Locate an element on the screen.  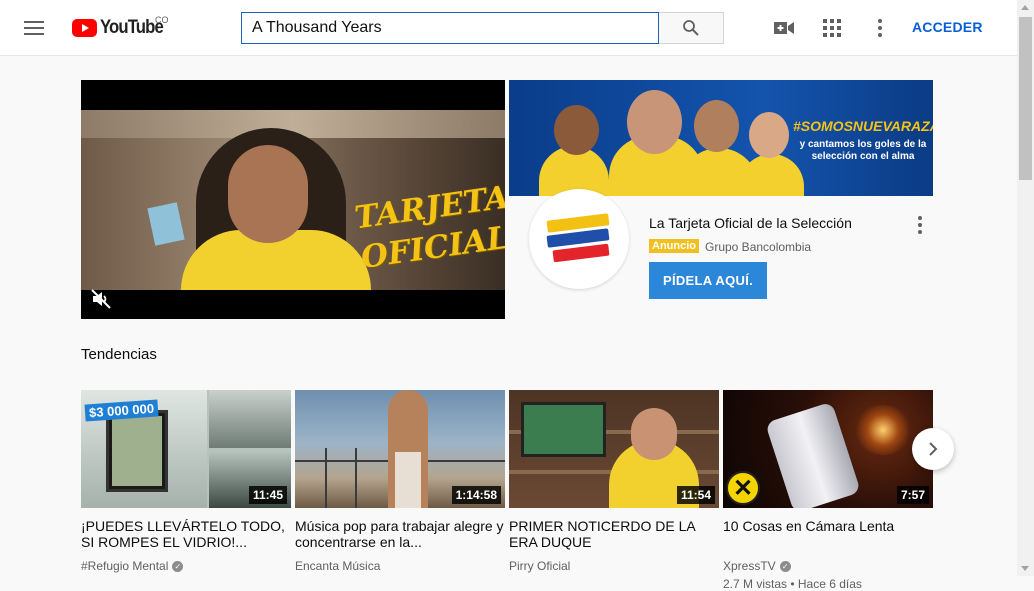
logo-text: YouTube is located at coordinates (132, 27).